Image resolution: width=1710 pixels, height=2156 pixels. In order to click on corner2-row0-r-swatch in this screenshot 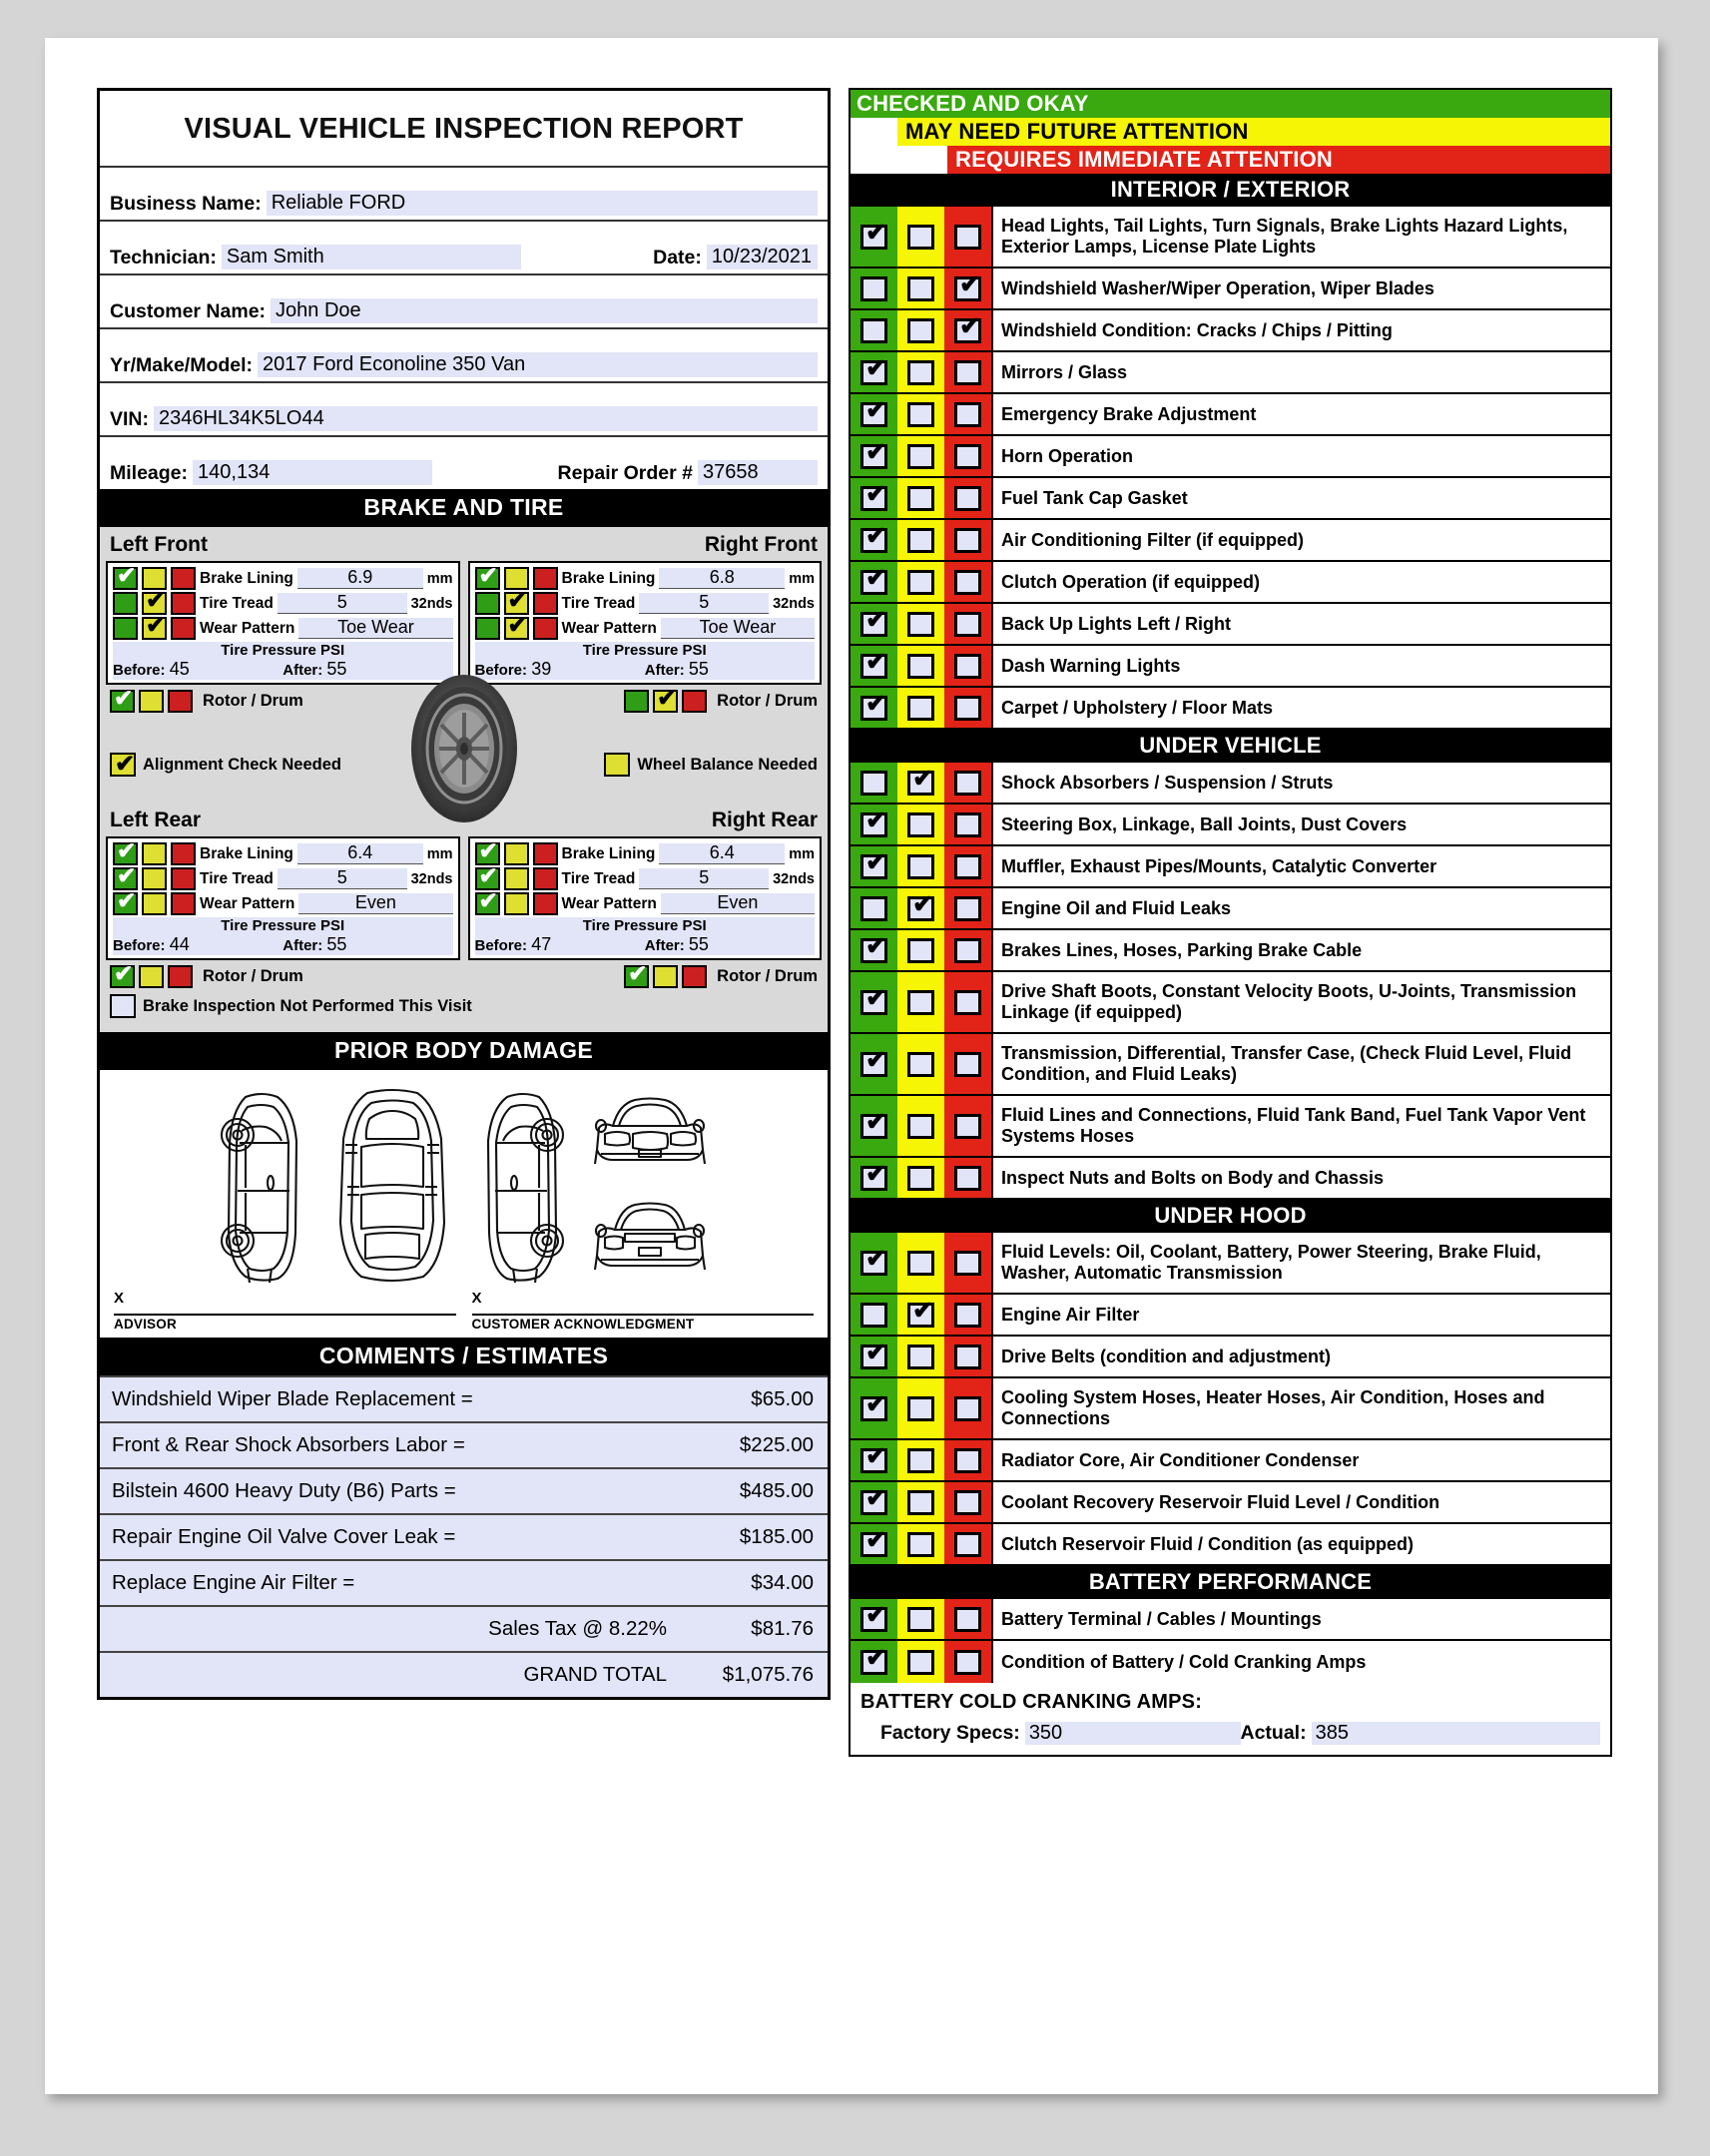, I will do `click(183, 853)`.